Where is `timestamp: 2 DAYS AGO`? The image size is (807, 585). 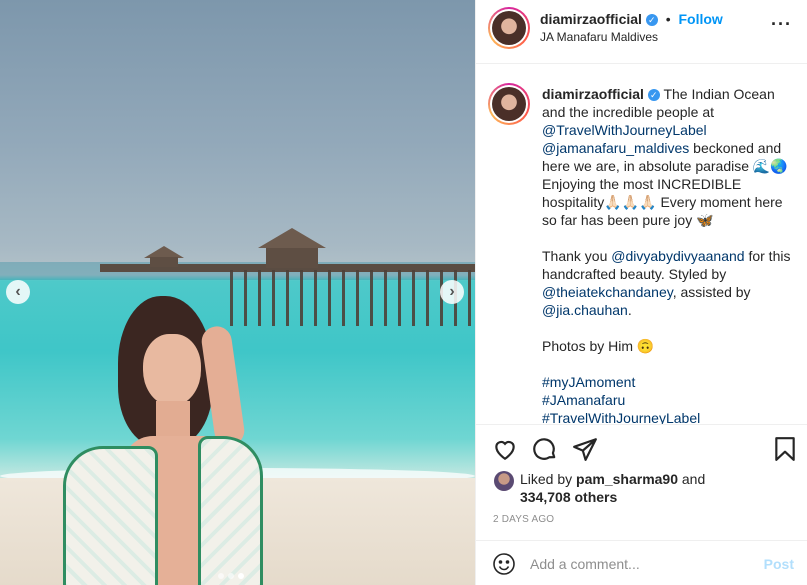 timestamp: 2 DAYS AGO is located at coordinates (523, 519).